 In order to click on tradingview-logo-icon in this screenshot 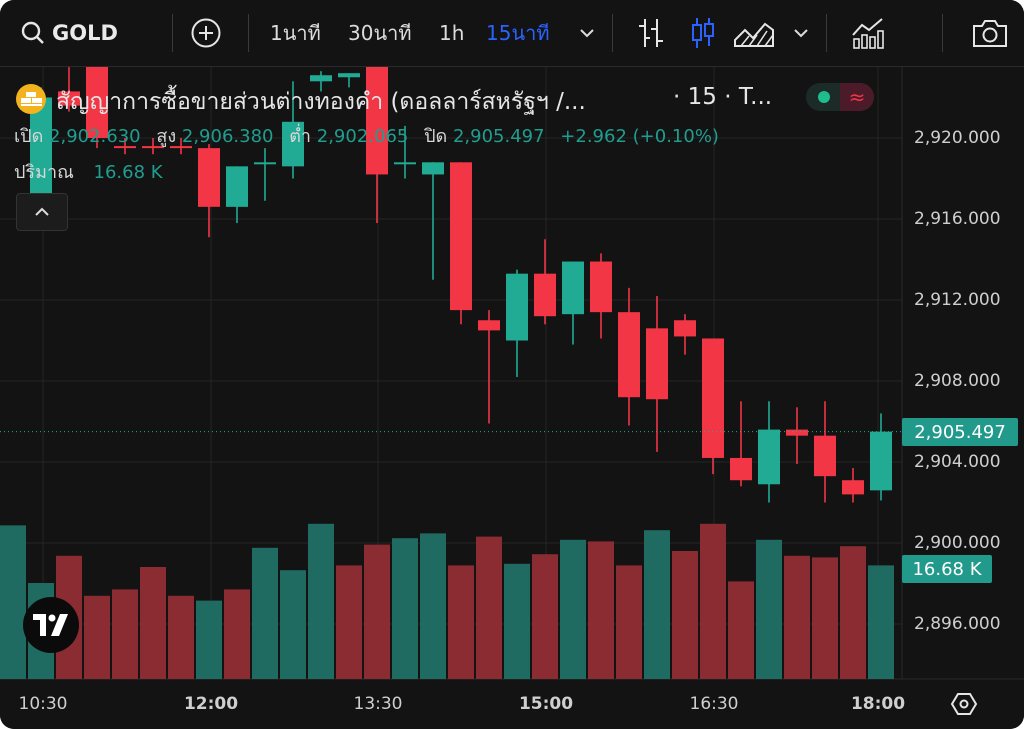, I will do `click(50, 625)`.